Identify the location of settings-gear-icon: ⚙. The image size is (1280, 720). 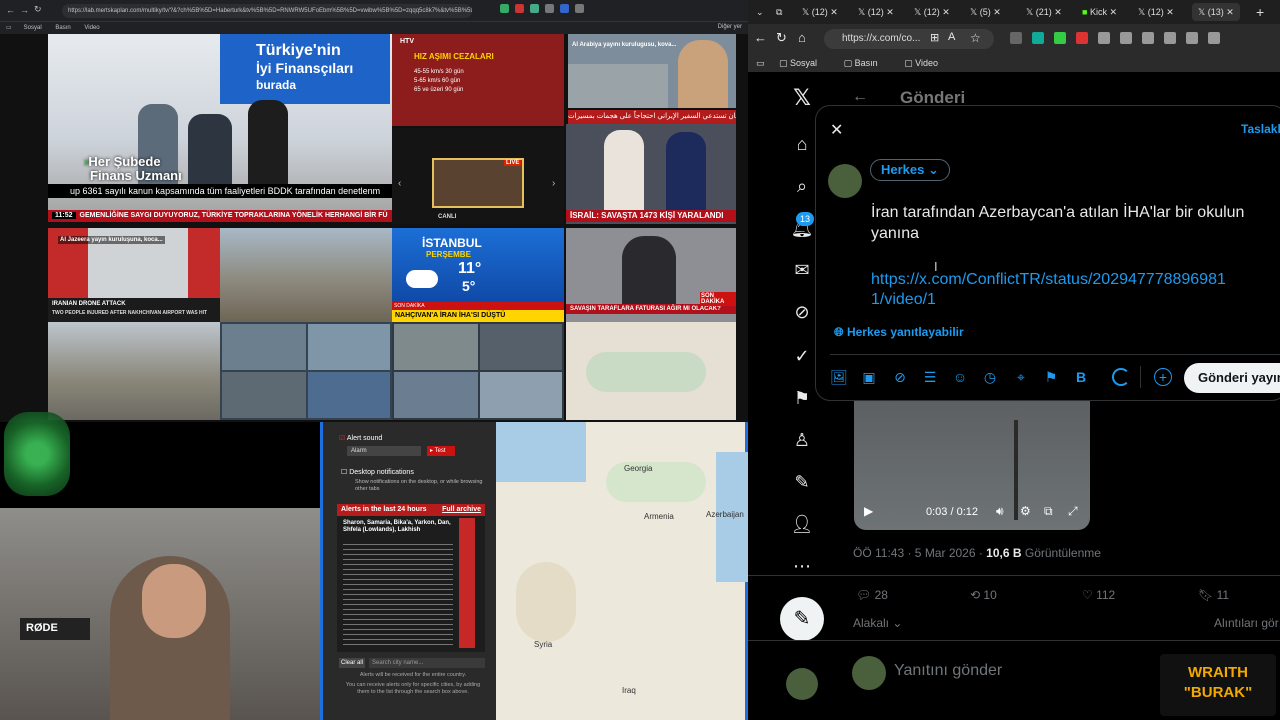
(1025, 511).